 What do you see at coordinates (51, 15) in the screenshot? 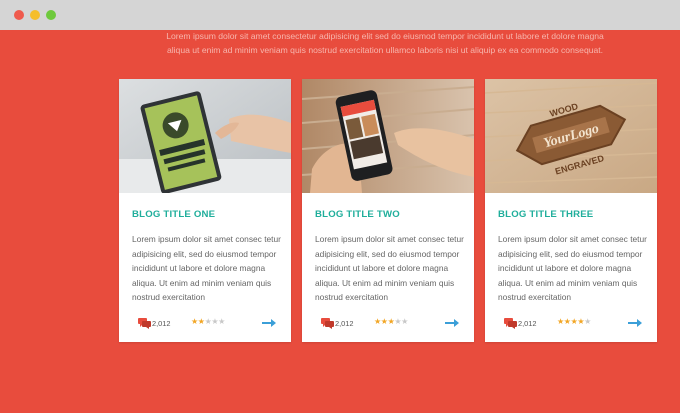
I see `maximize-dot-icon` at bounding box center [51, 15].